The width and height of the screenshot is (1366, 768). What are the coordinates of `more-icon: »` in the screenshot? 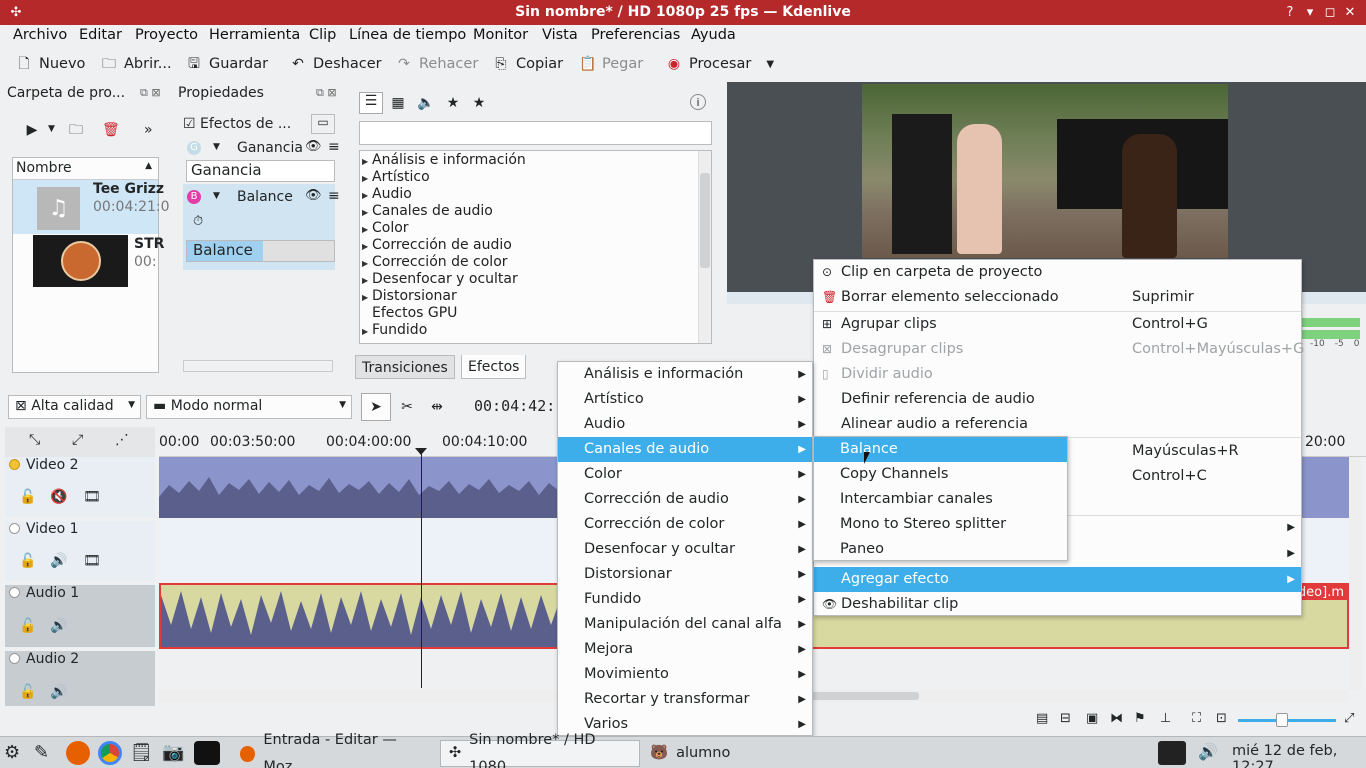 It's located at (148, 130).